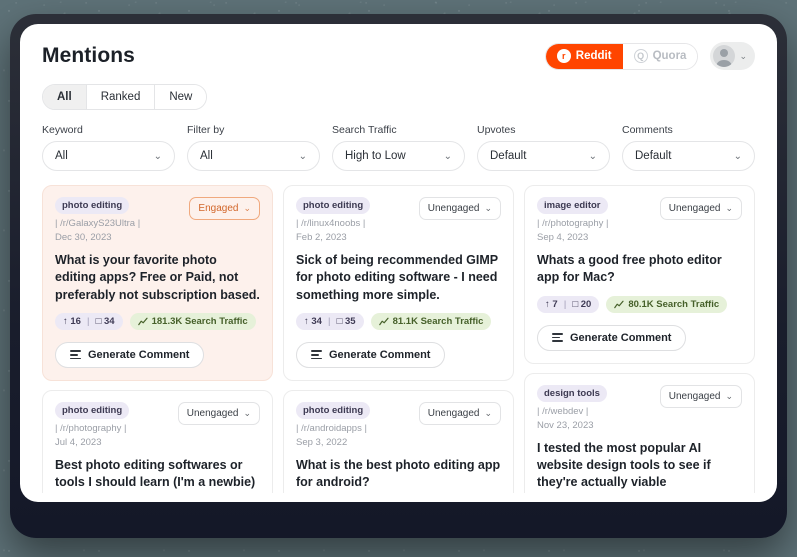 The height and width of the screenshot is (557, 797). What do you see at coordinates (572, 205) in the screenshot?
I see `keyword-badge: image editor` at bounding box center [572, 205].